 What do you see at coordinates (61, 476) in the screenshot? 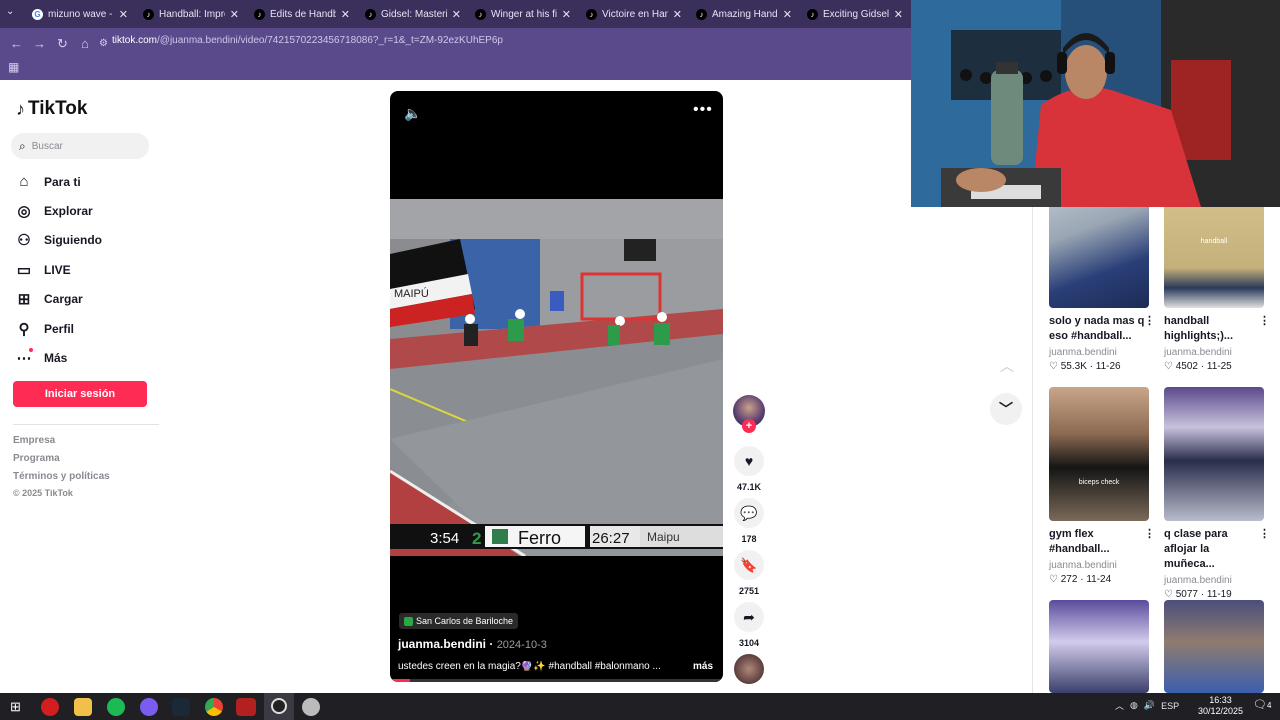
I see `footer-link-terminos: Términos y políticas` at bounding box center [61, 476].